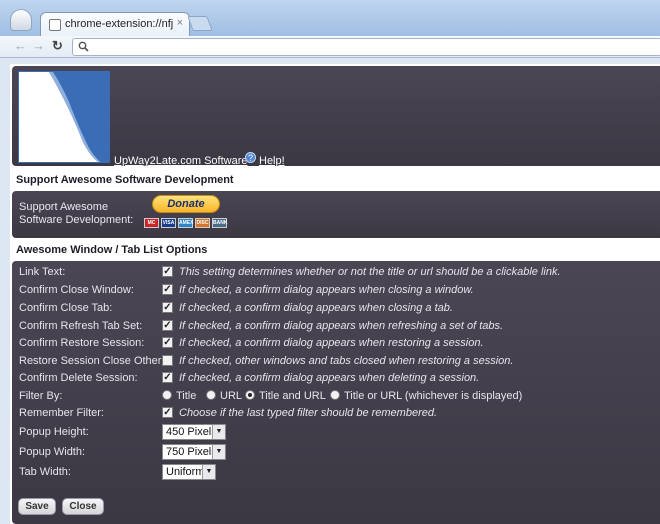  I want to click on tab-title: chrome-extension://nfjaddi, so click(119, 24).